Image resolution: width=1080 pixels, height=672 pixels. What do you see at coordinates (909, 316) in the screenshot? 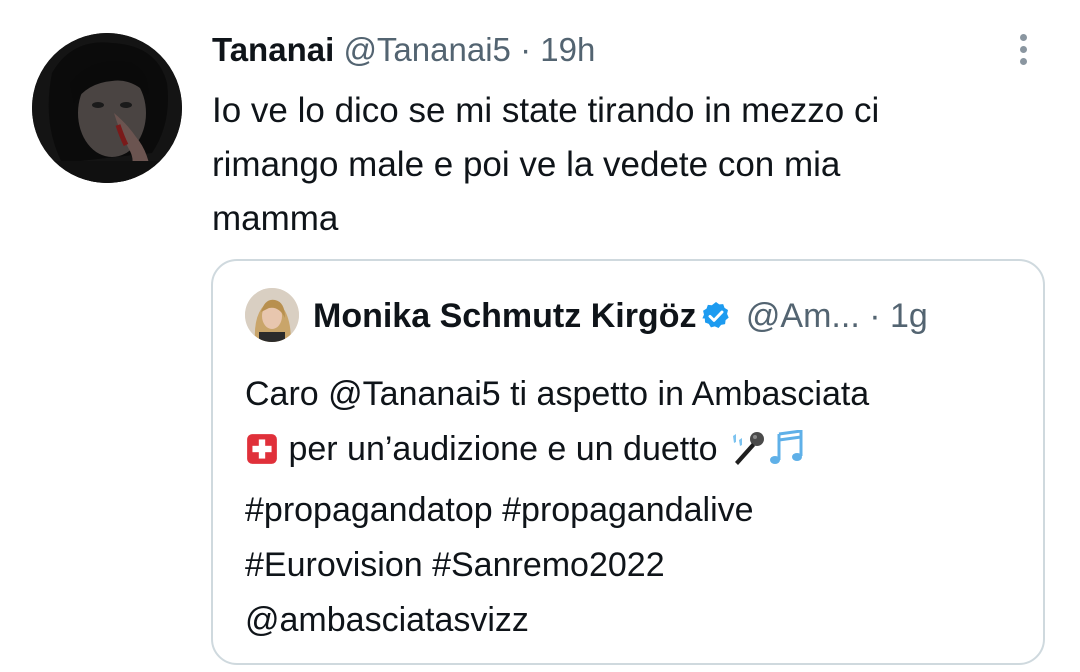
I see `quoted-time: 1g` at bounding box center [909, 316].